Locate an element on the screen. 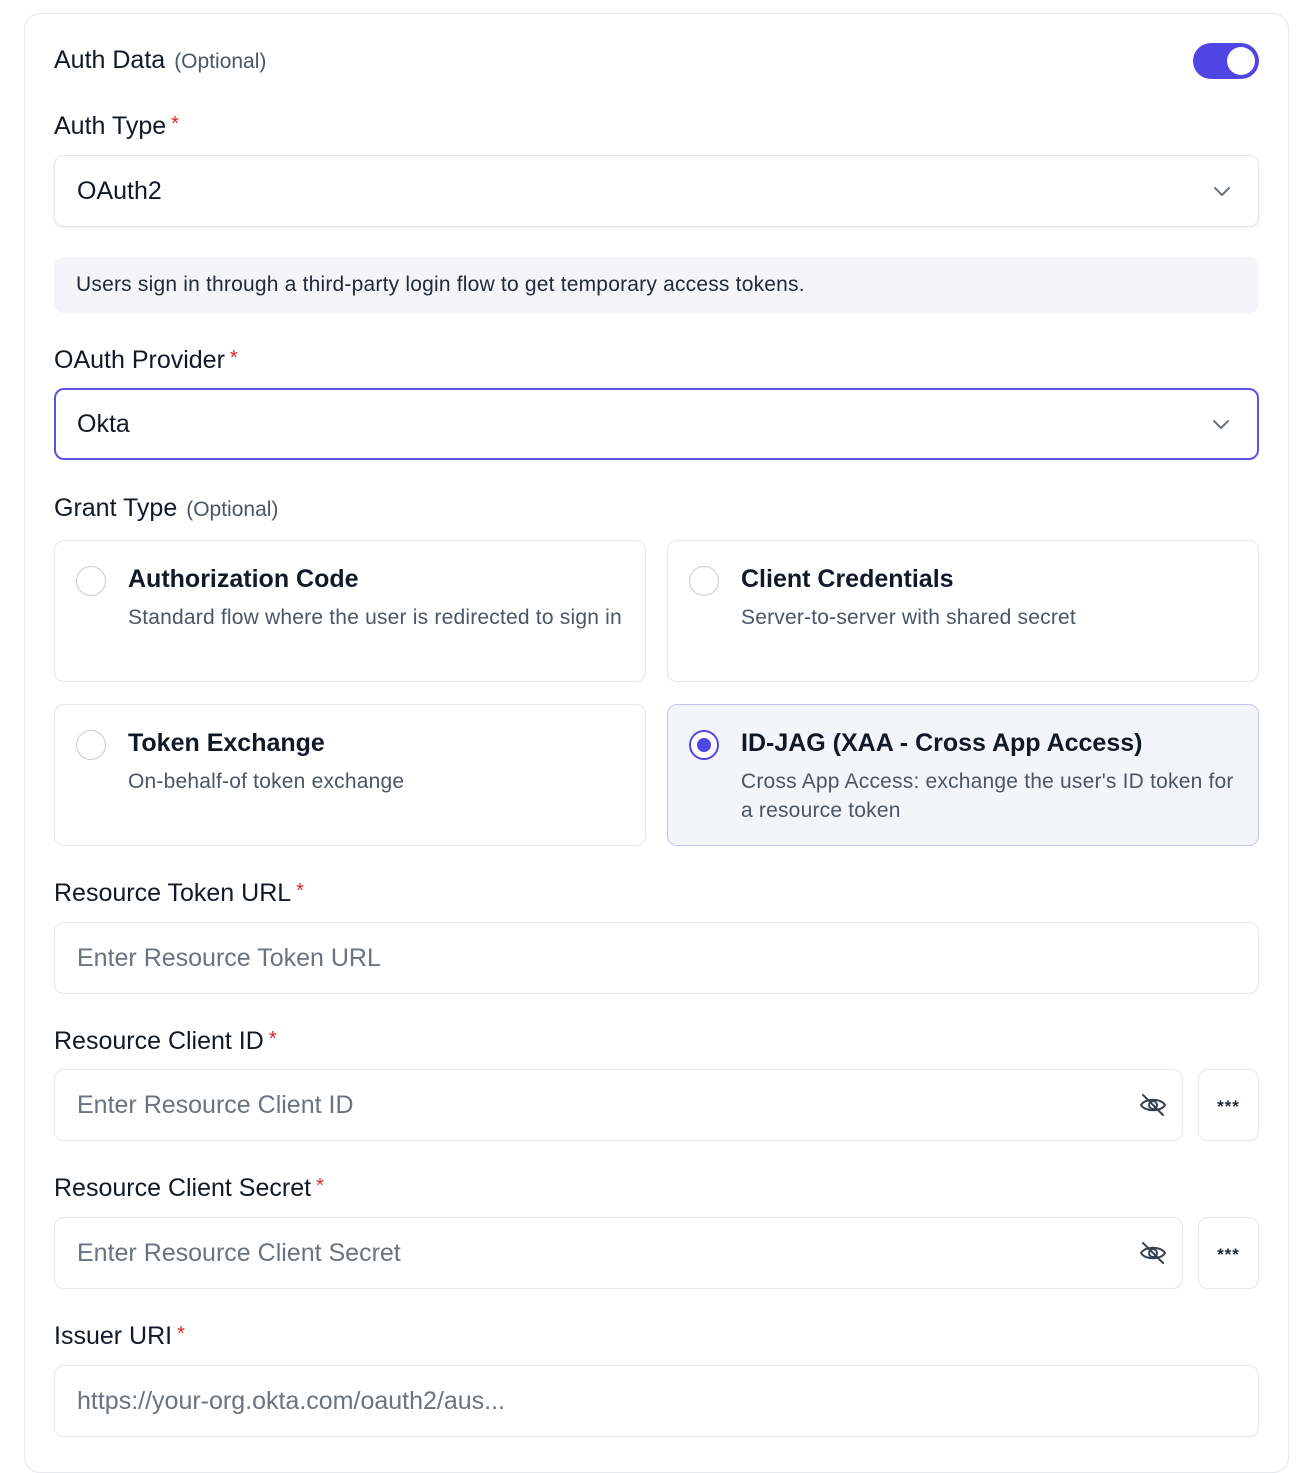 This screenshot has height=1473, width=1312. issuer-uri-field is located at coordinates (656, 1401).